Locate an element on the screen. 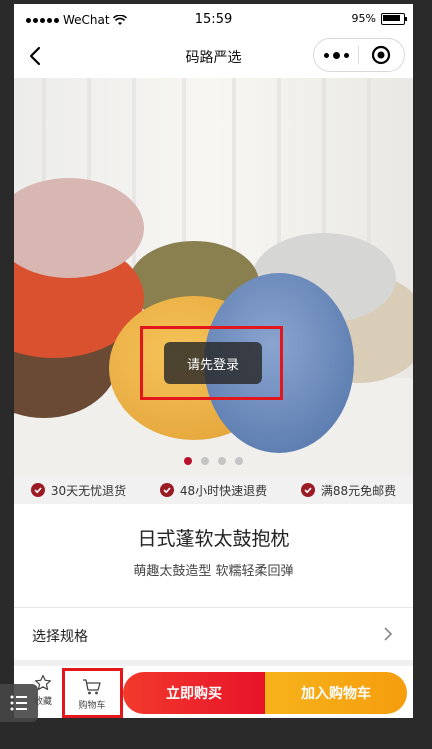 This screenshot has height=749, width=432. battery-icon is located at coordinates (394, 18).